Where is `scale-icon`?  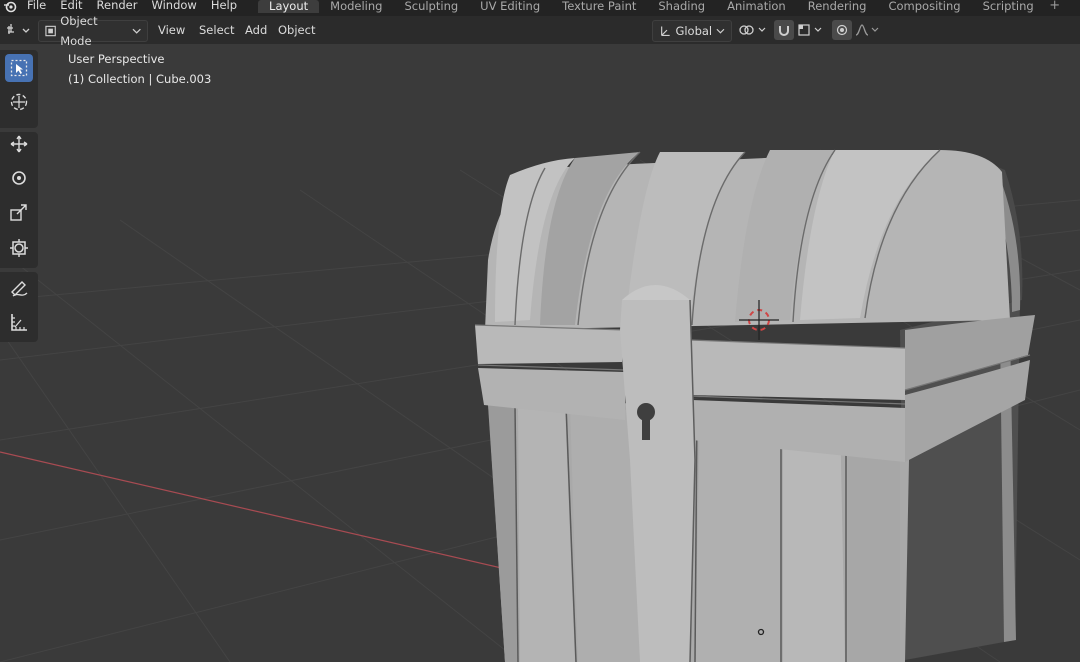
scale-icon is located at coordinates (18, 212).